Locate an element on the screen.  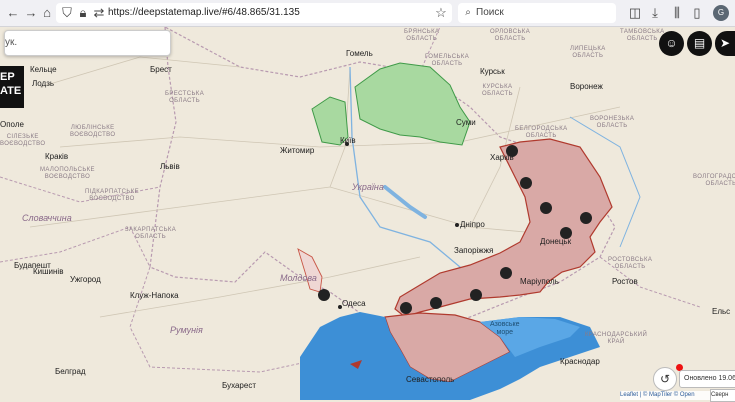
city-label: Гомель is located at coordinates (359, 53).